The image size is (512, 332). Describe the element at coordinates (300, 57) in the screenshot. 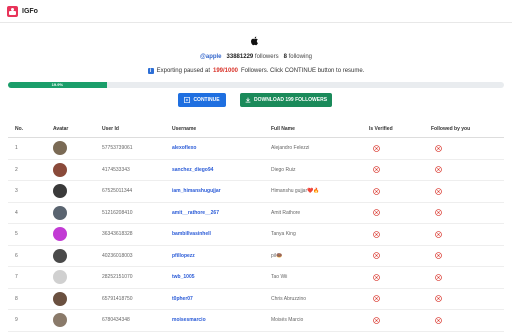

I see `following-label: following` at that location.